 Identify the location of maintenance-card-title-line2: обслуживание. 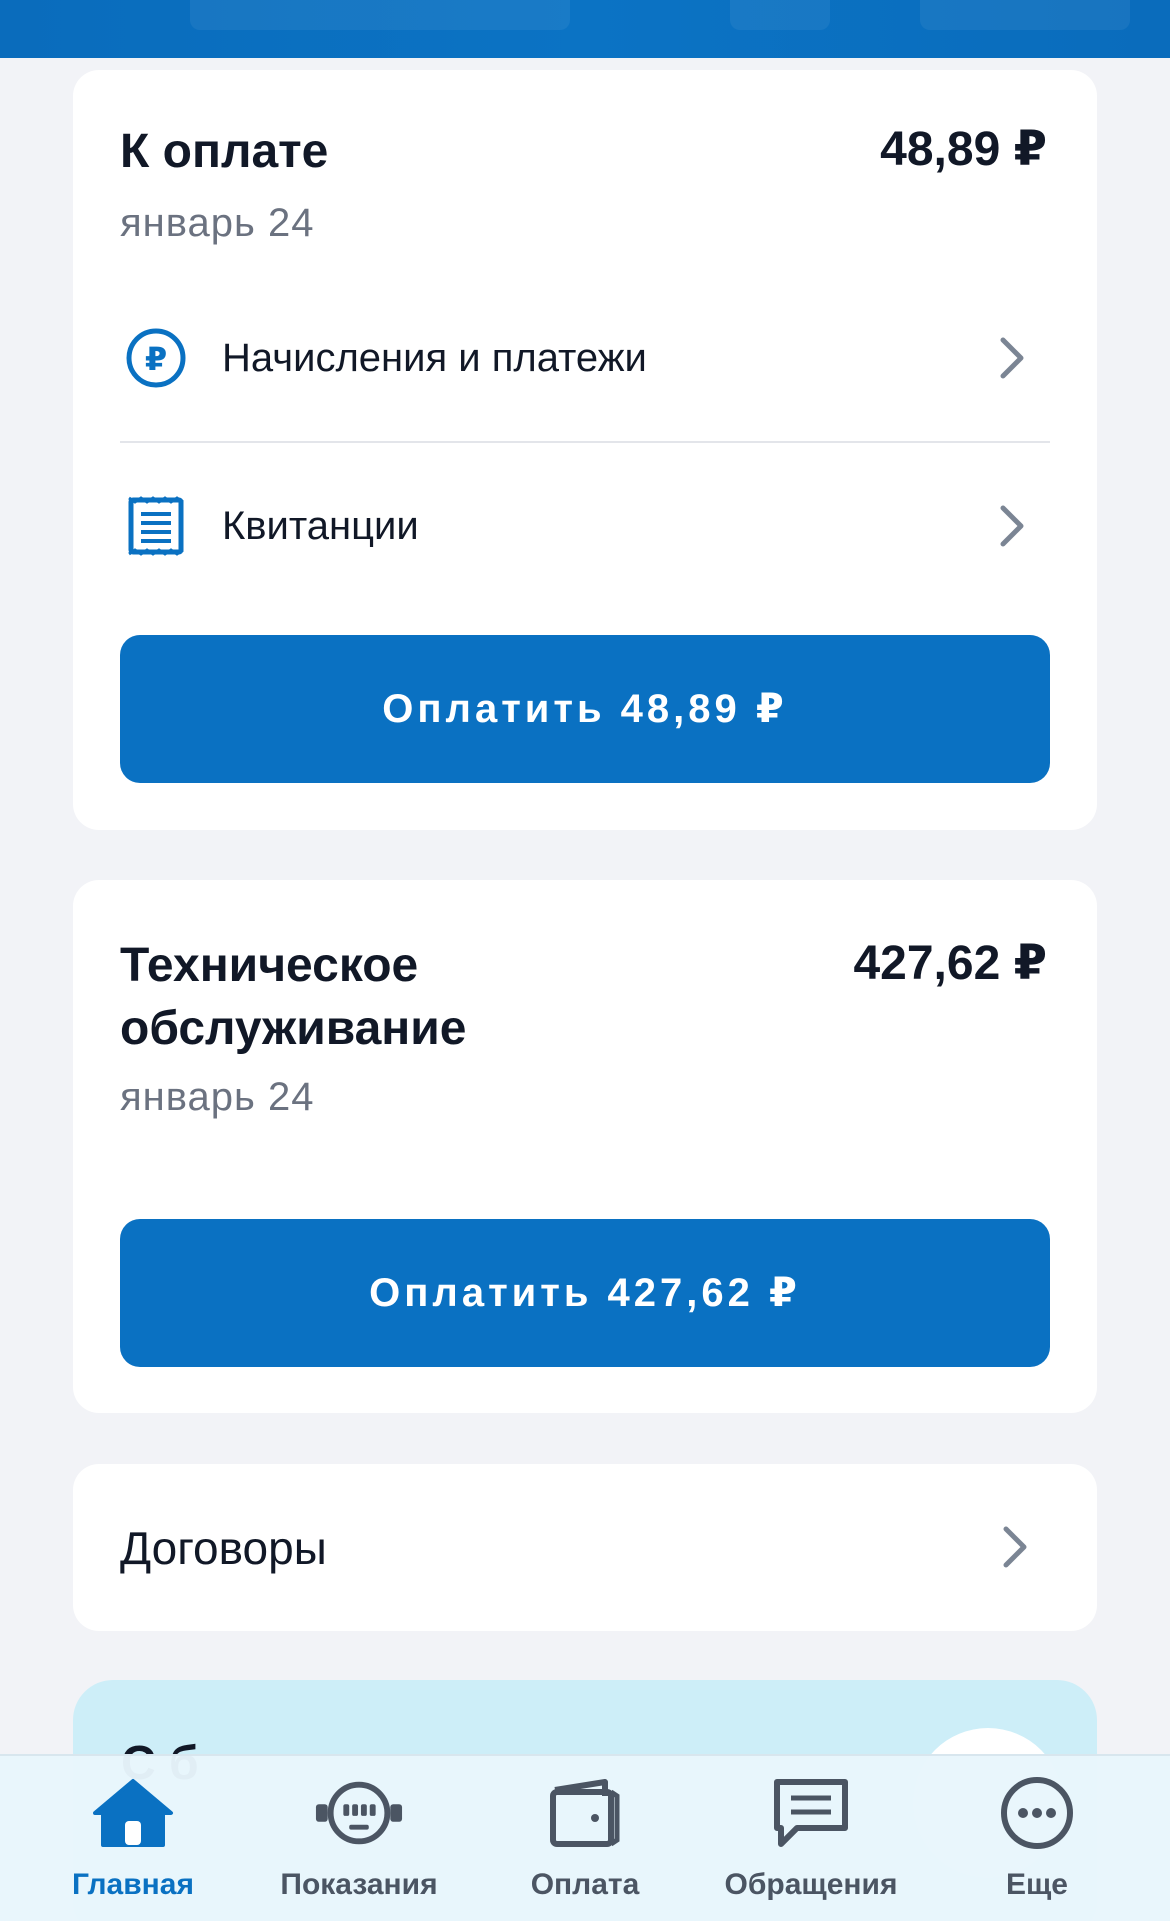
(293, 1028).